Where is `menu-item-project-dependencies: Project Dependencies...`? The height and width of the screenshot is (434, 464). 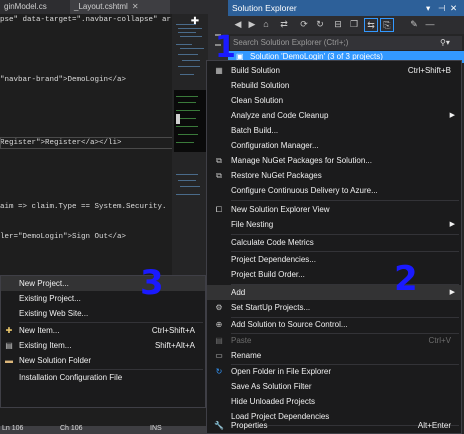
menu-item-project-dependencies: Project Dependencies... is located at coordinates (334, 259).